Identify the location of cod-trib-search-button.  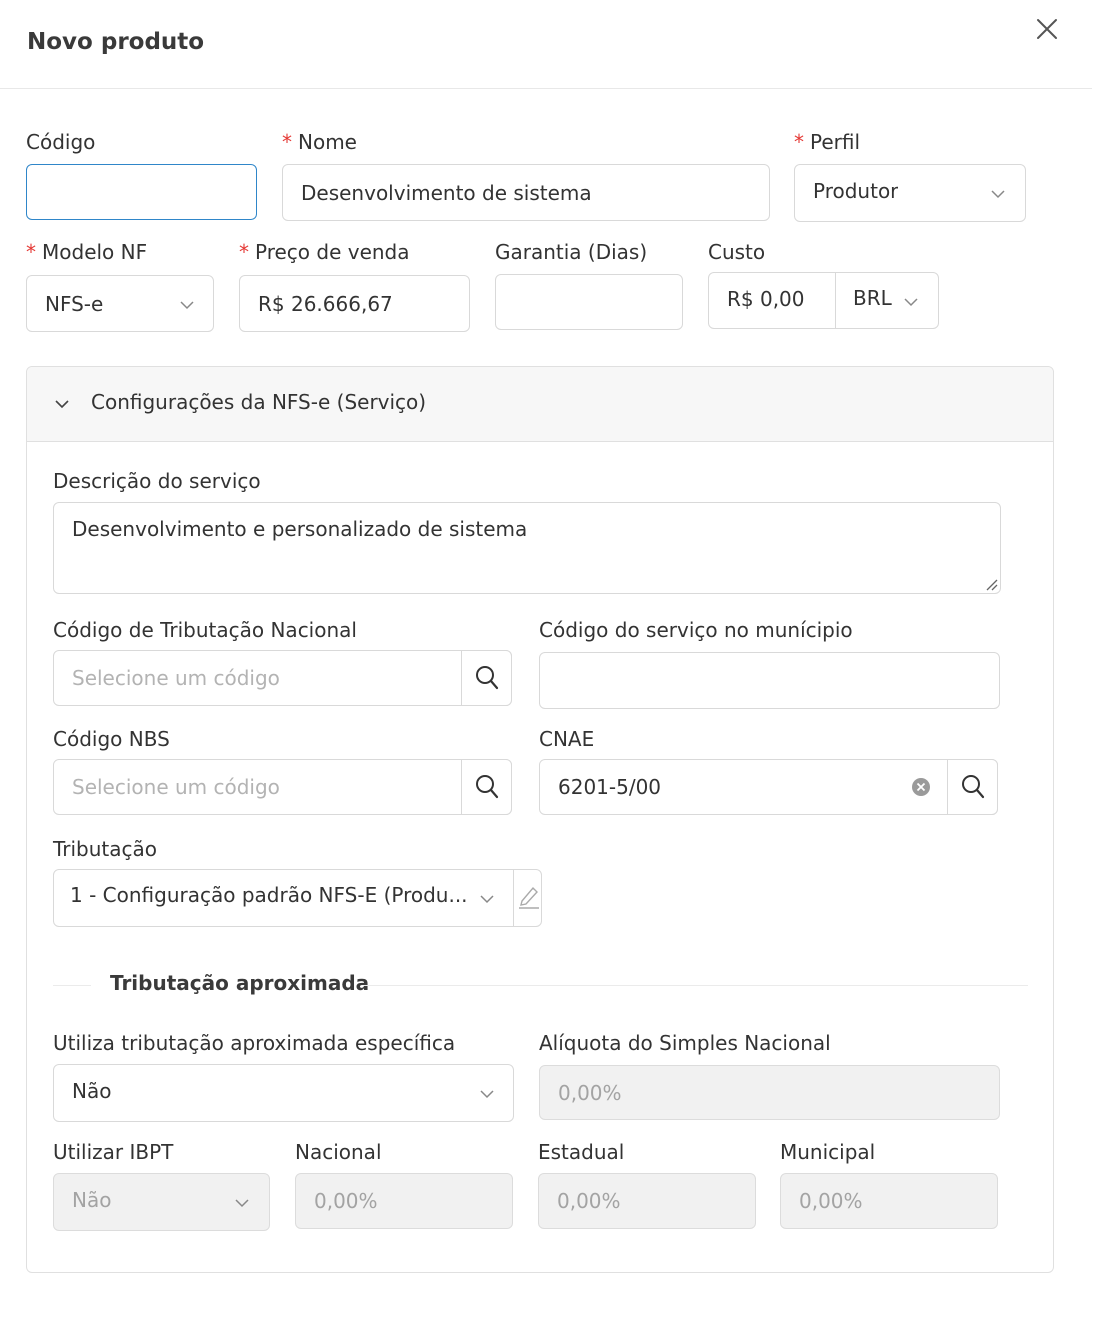
(486, 678).